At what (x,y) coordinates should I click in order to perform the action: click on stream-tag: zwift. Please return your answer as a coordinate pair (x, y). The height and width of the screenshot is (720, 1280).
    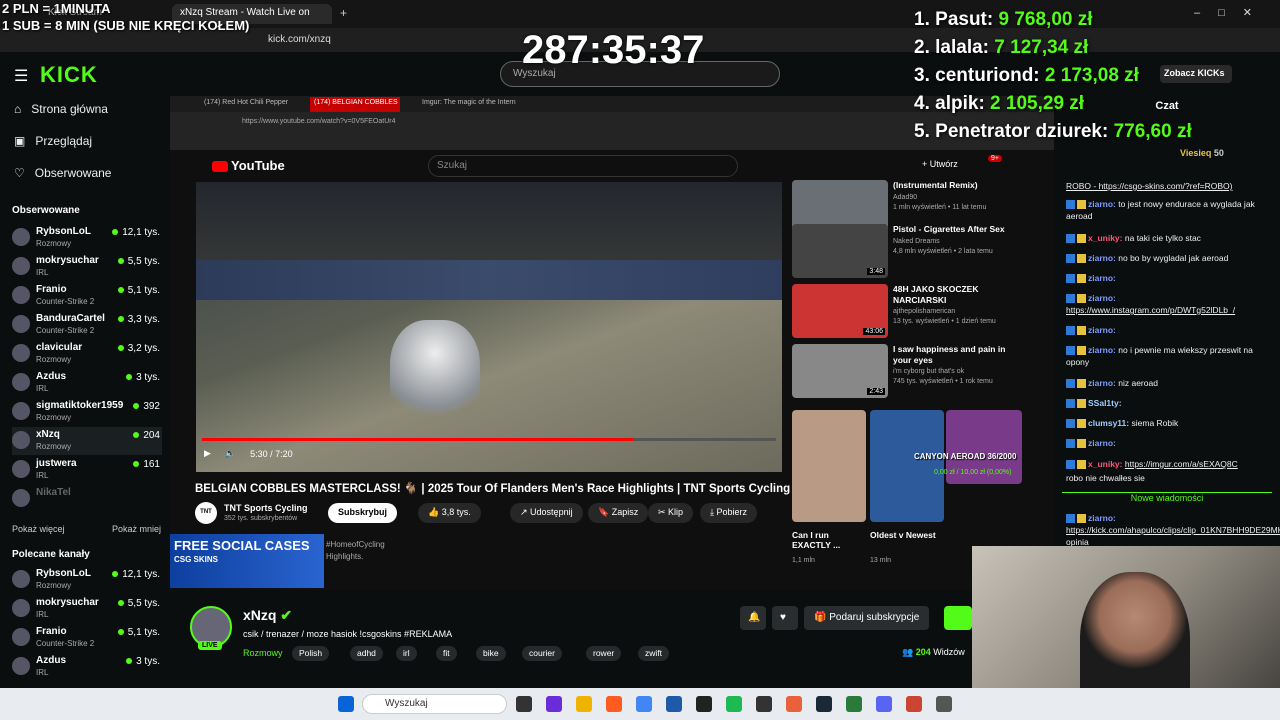
    Looking at the image, I should click on (653, 653).